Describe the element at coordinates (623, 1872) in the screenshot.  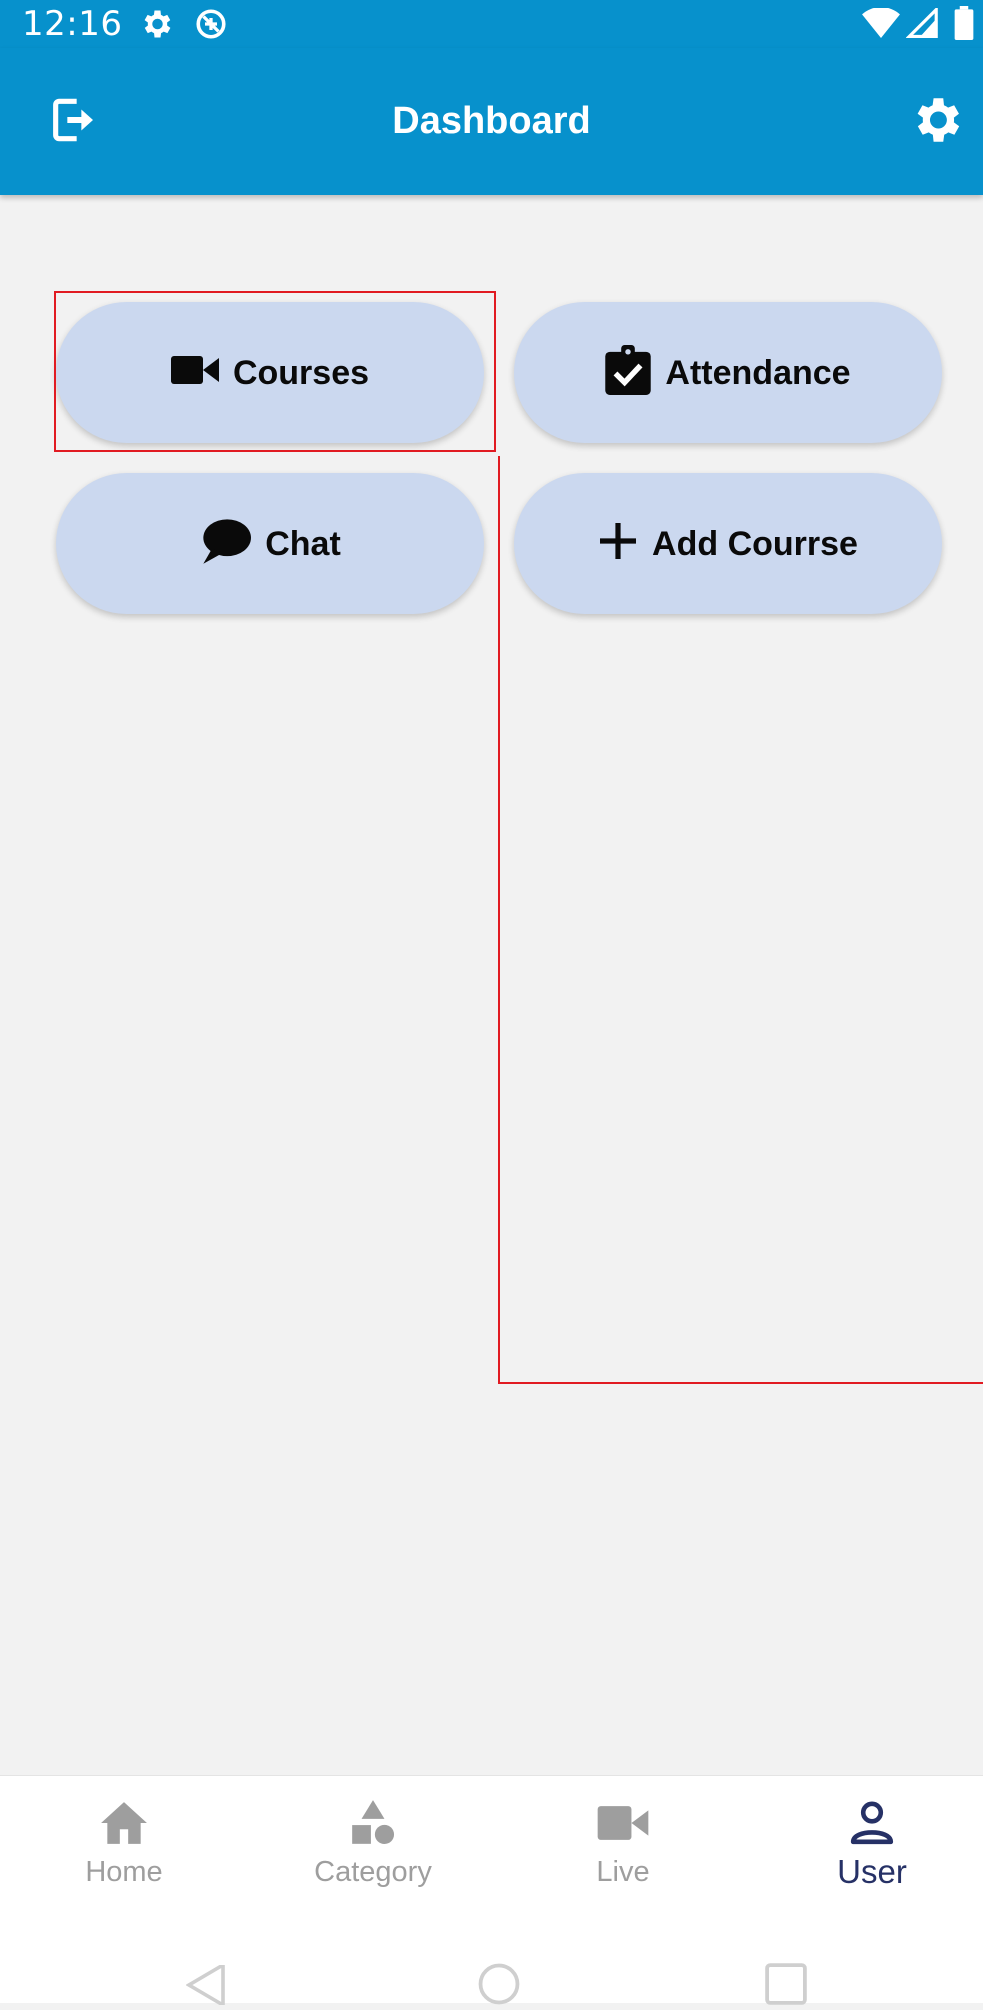
I see `nav-label-live: Live` at that location.